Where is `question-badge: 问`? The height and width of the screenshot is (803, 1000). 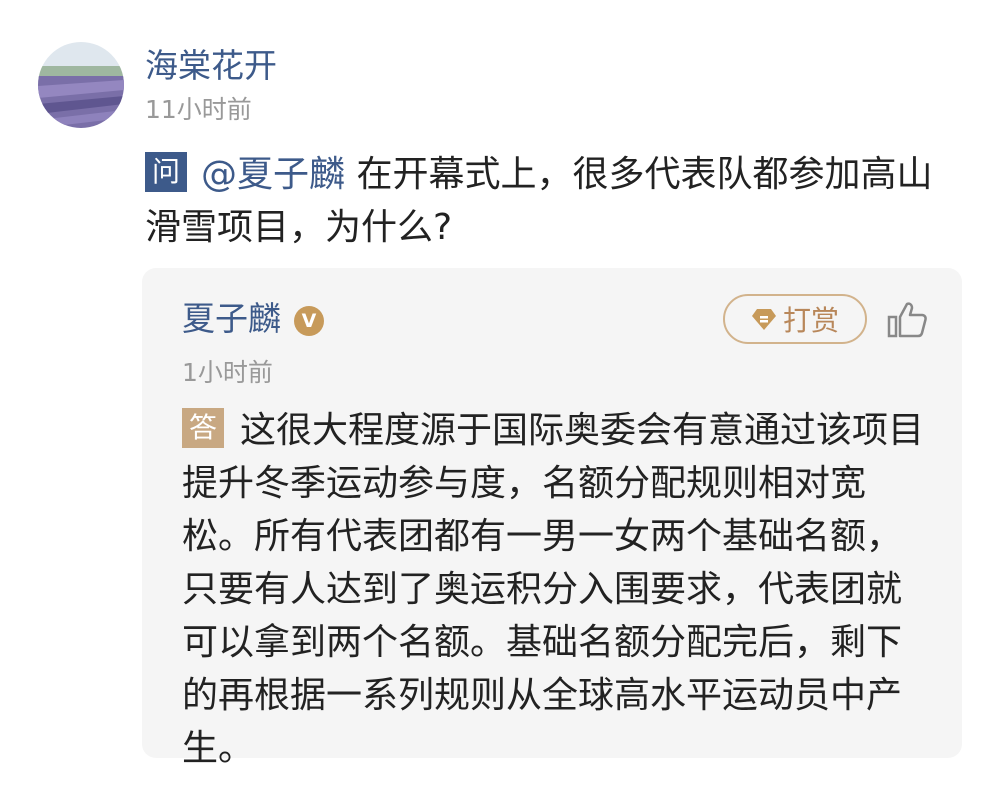
question-badge: 问 is located at coordinates (166, 172).